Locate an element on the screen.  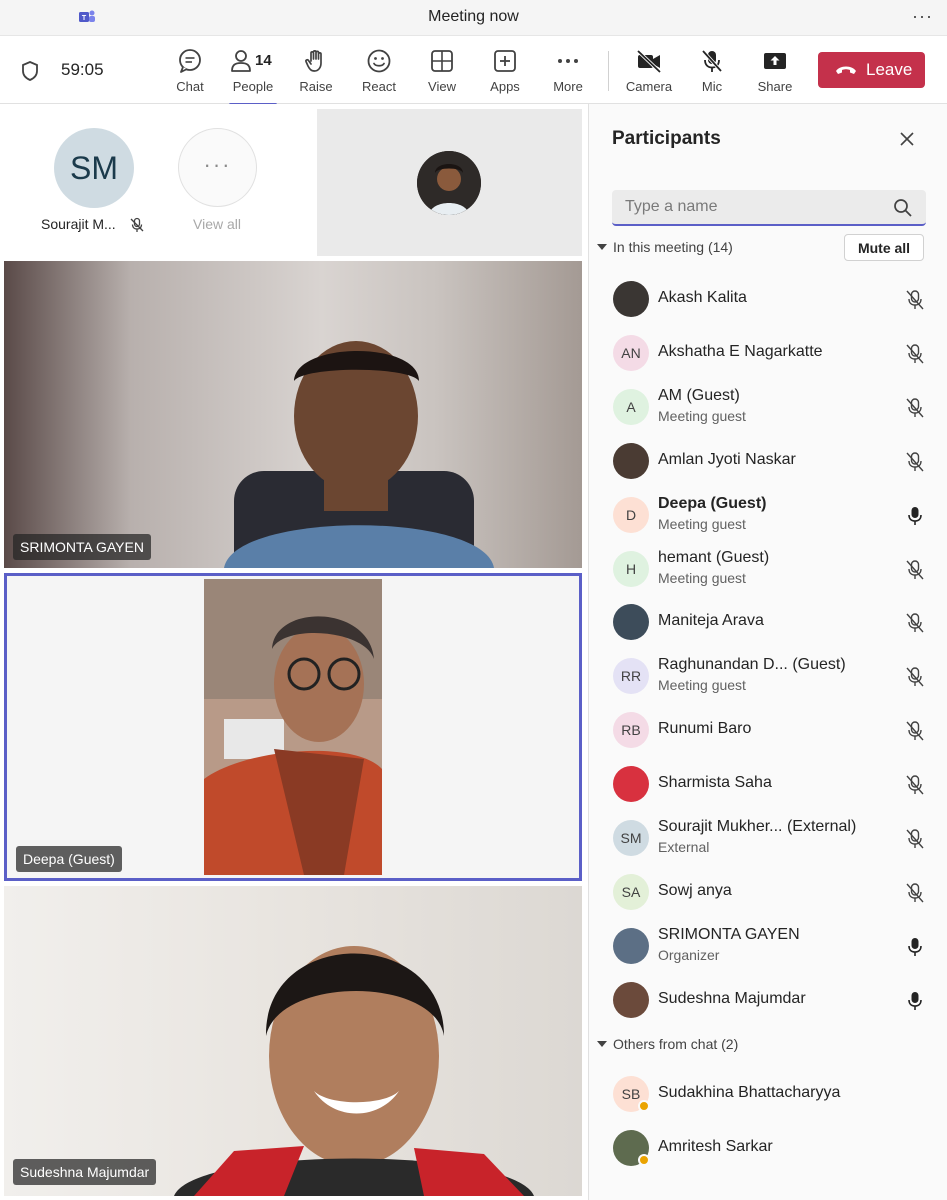
participant-name: SRIMONTA GAYEN is located at coordinates (729, 934).